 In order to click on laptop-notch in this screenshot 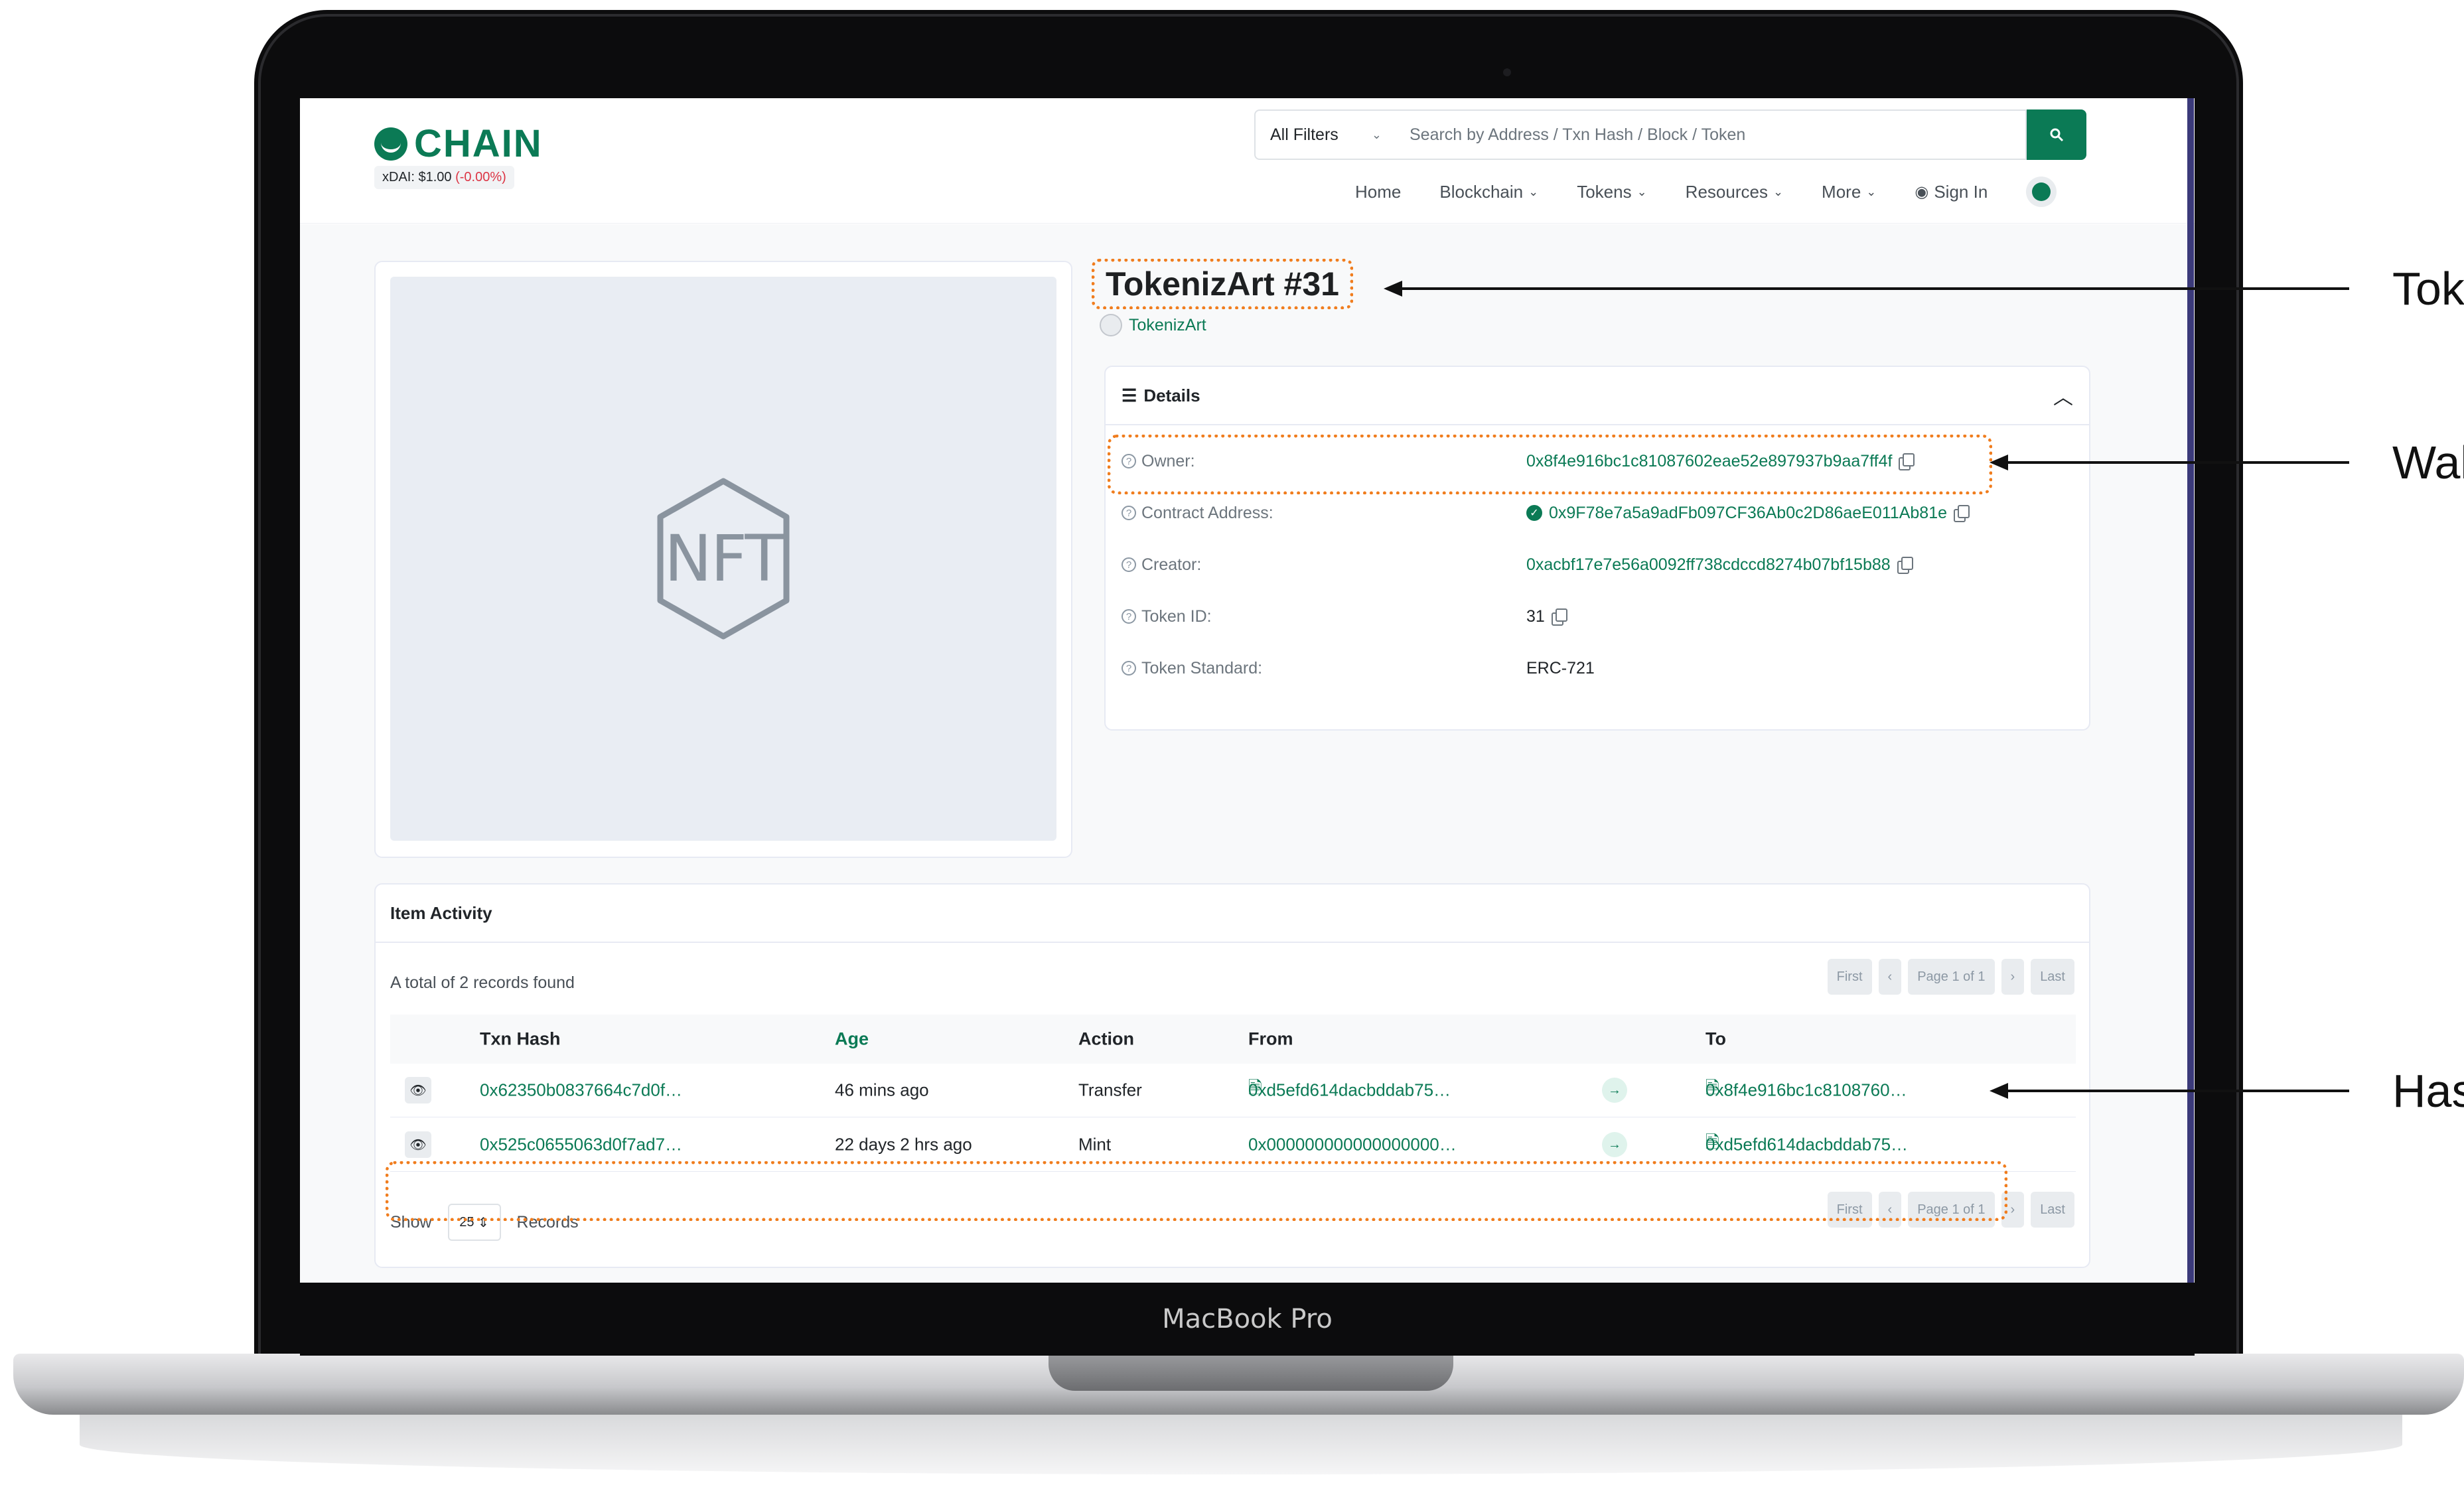, I will do `click(1251, 1372)`.